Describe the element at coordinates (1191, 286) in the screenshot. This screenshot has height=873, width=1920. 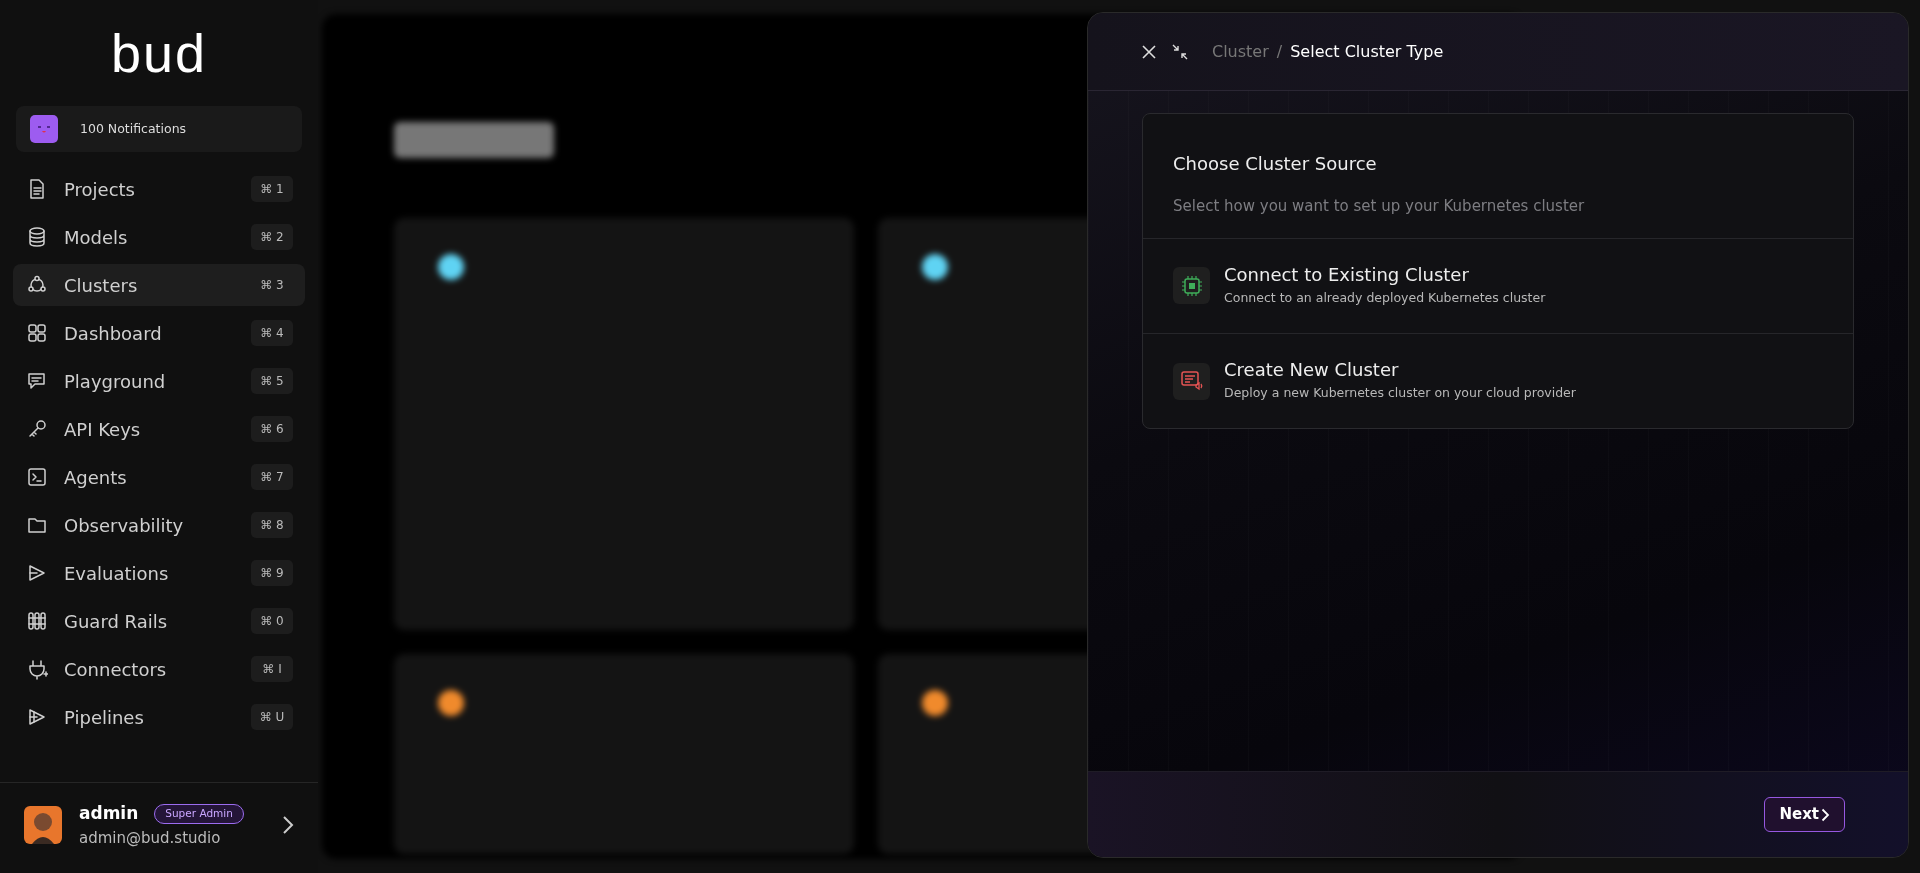
I see `chip-icon` at that location.